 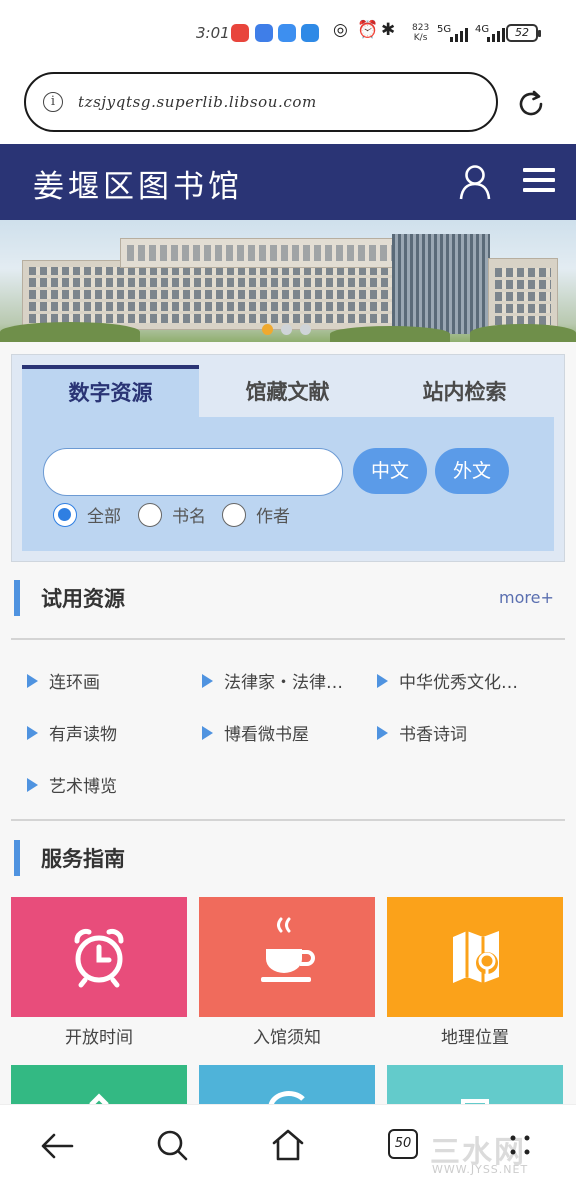 I want to click on scope-radio-title: 书名, so click(x=172, y=514).